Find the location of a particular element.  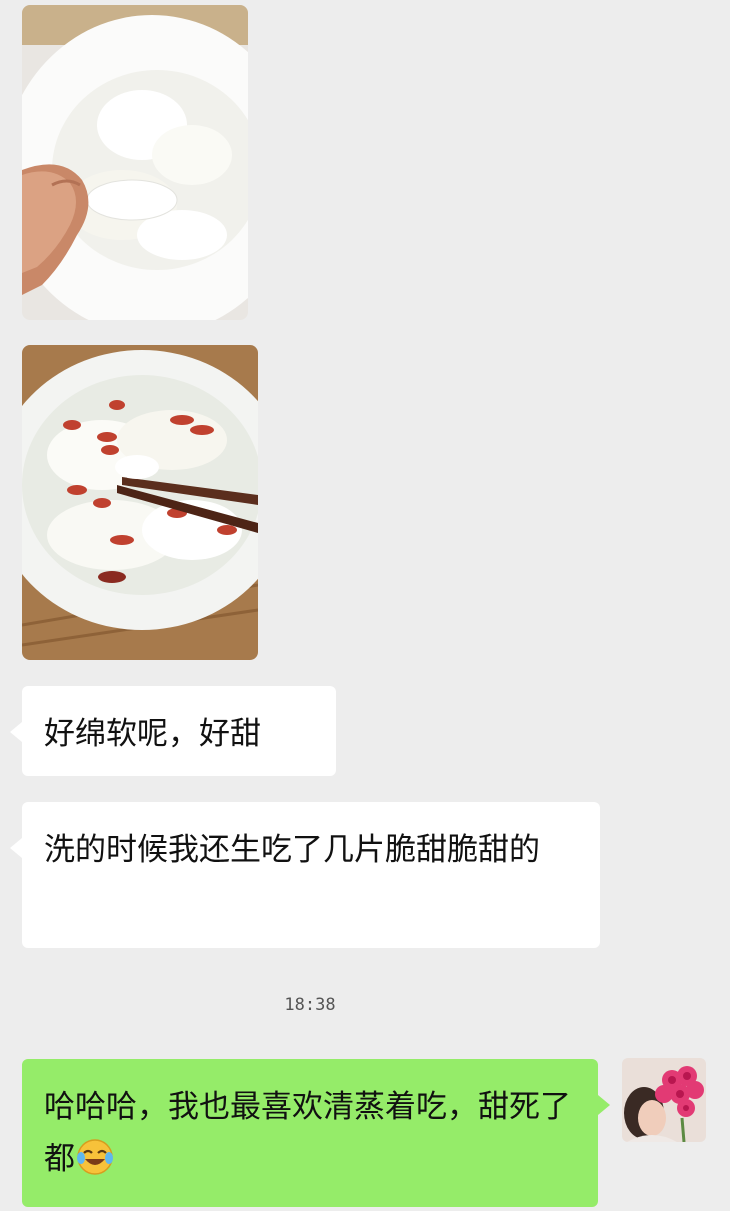

snow-fungus-bowl-photo is located at coordinates (135, 162).